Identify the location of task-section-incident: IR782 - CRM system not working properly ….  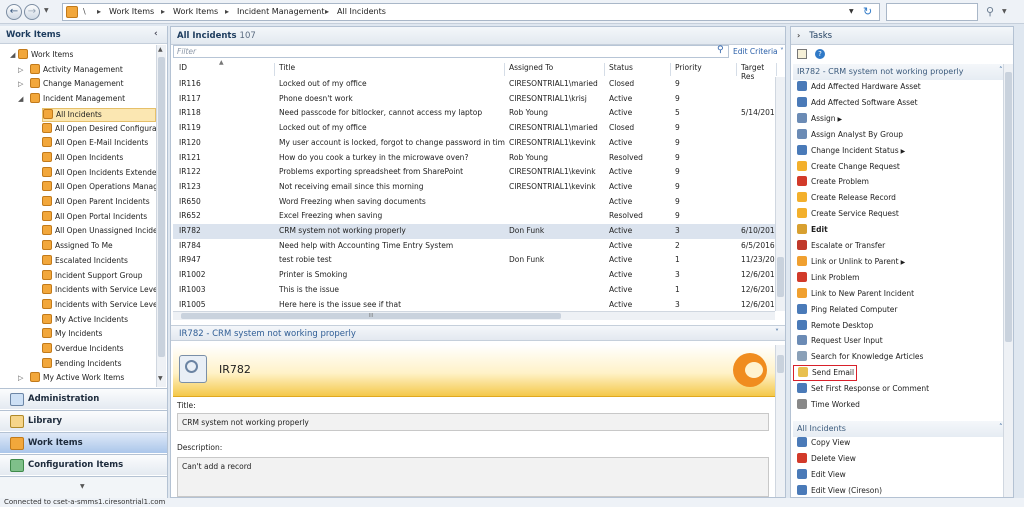
(902, 72).